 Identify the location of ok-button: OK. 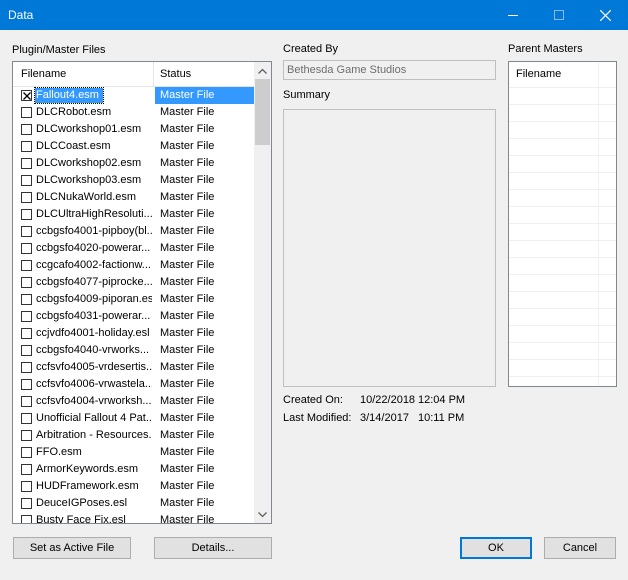
(496, 548).